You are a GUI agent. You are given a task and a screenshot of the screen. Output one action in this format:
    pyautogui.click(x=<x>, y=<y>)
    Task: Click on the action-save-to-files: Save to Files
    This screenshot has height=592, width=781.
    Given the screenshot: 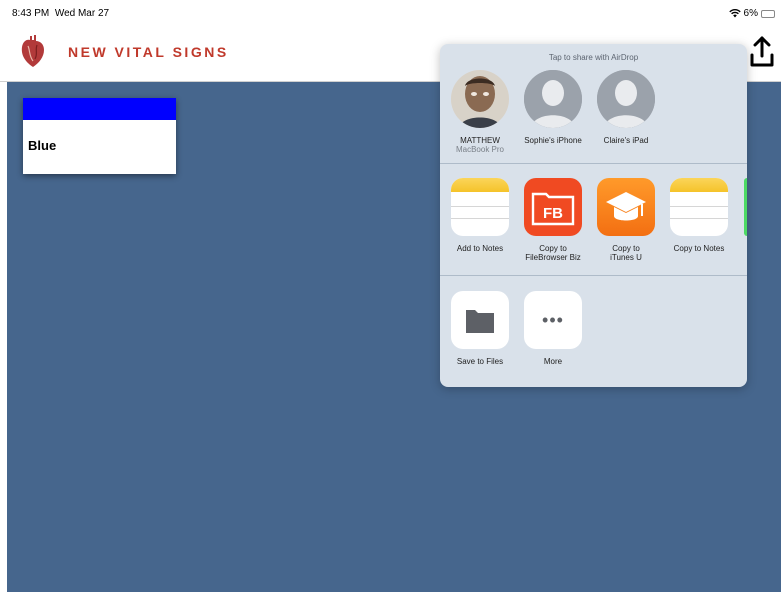 What is the action you would take?
    pyautogui.click(x=480, y=328)
    